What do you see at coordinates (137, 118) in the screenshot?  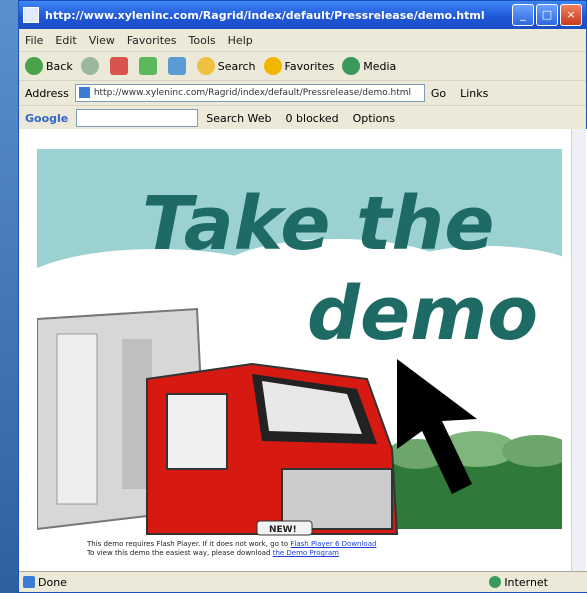 I see `google-search-input` at bounding box center [137, 118].